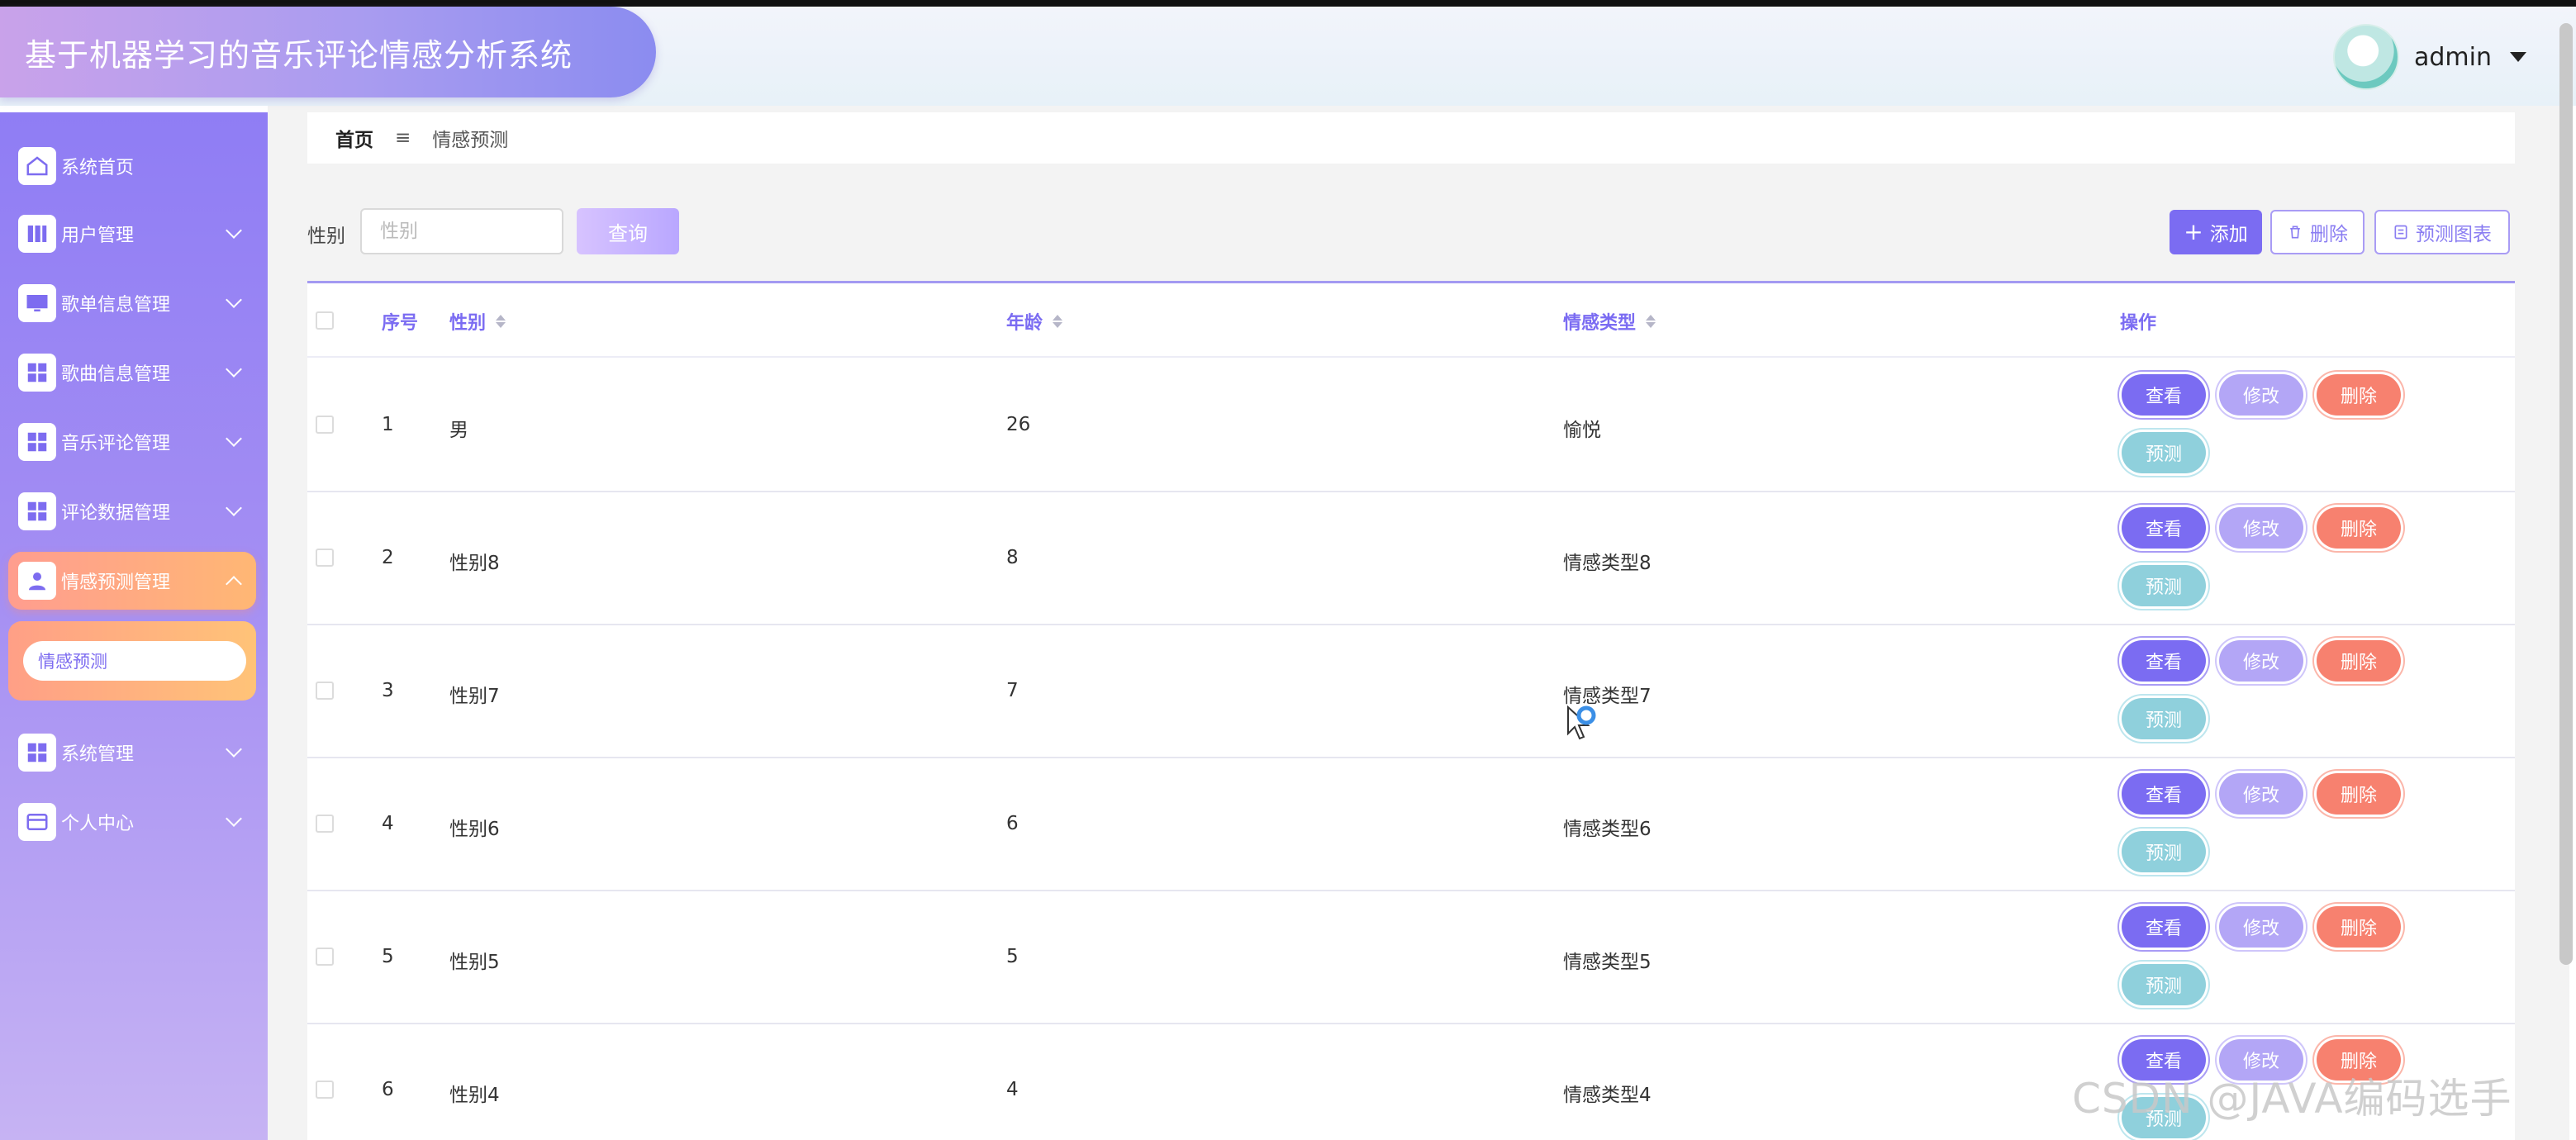 Image resolution: width=2576 pixels, height=1140 pixels. I want to click on column-header-actions: 操作, so click(2138, 323).